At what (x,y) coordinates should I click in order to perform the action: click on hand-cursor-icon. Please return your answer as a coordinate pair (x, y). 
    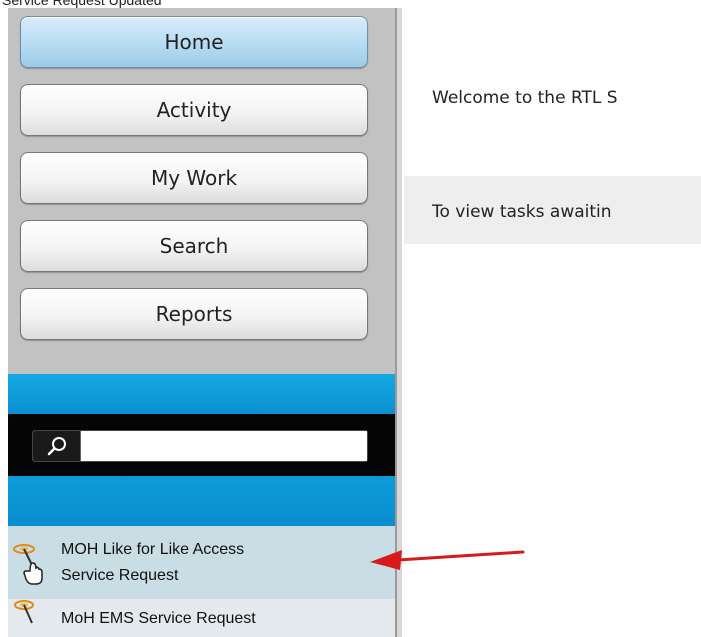
    Looking at the image, I should click on (33, 573).